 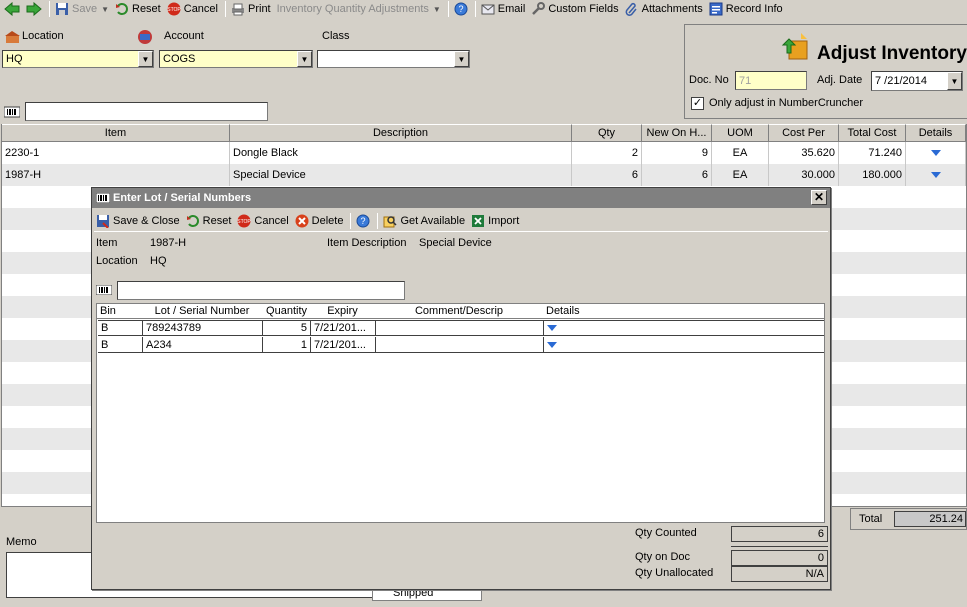 I want to click on doc-no-field: 71, so click(x=771, y=80).